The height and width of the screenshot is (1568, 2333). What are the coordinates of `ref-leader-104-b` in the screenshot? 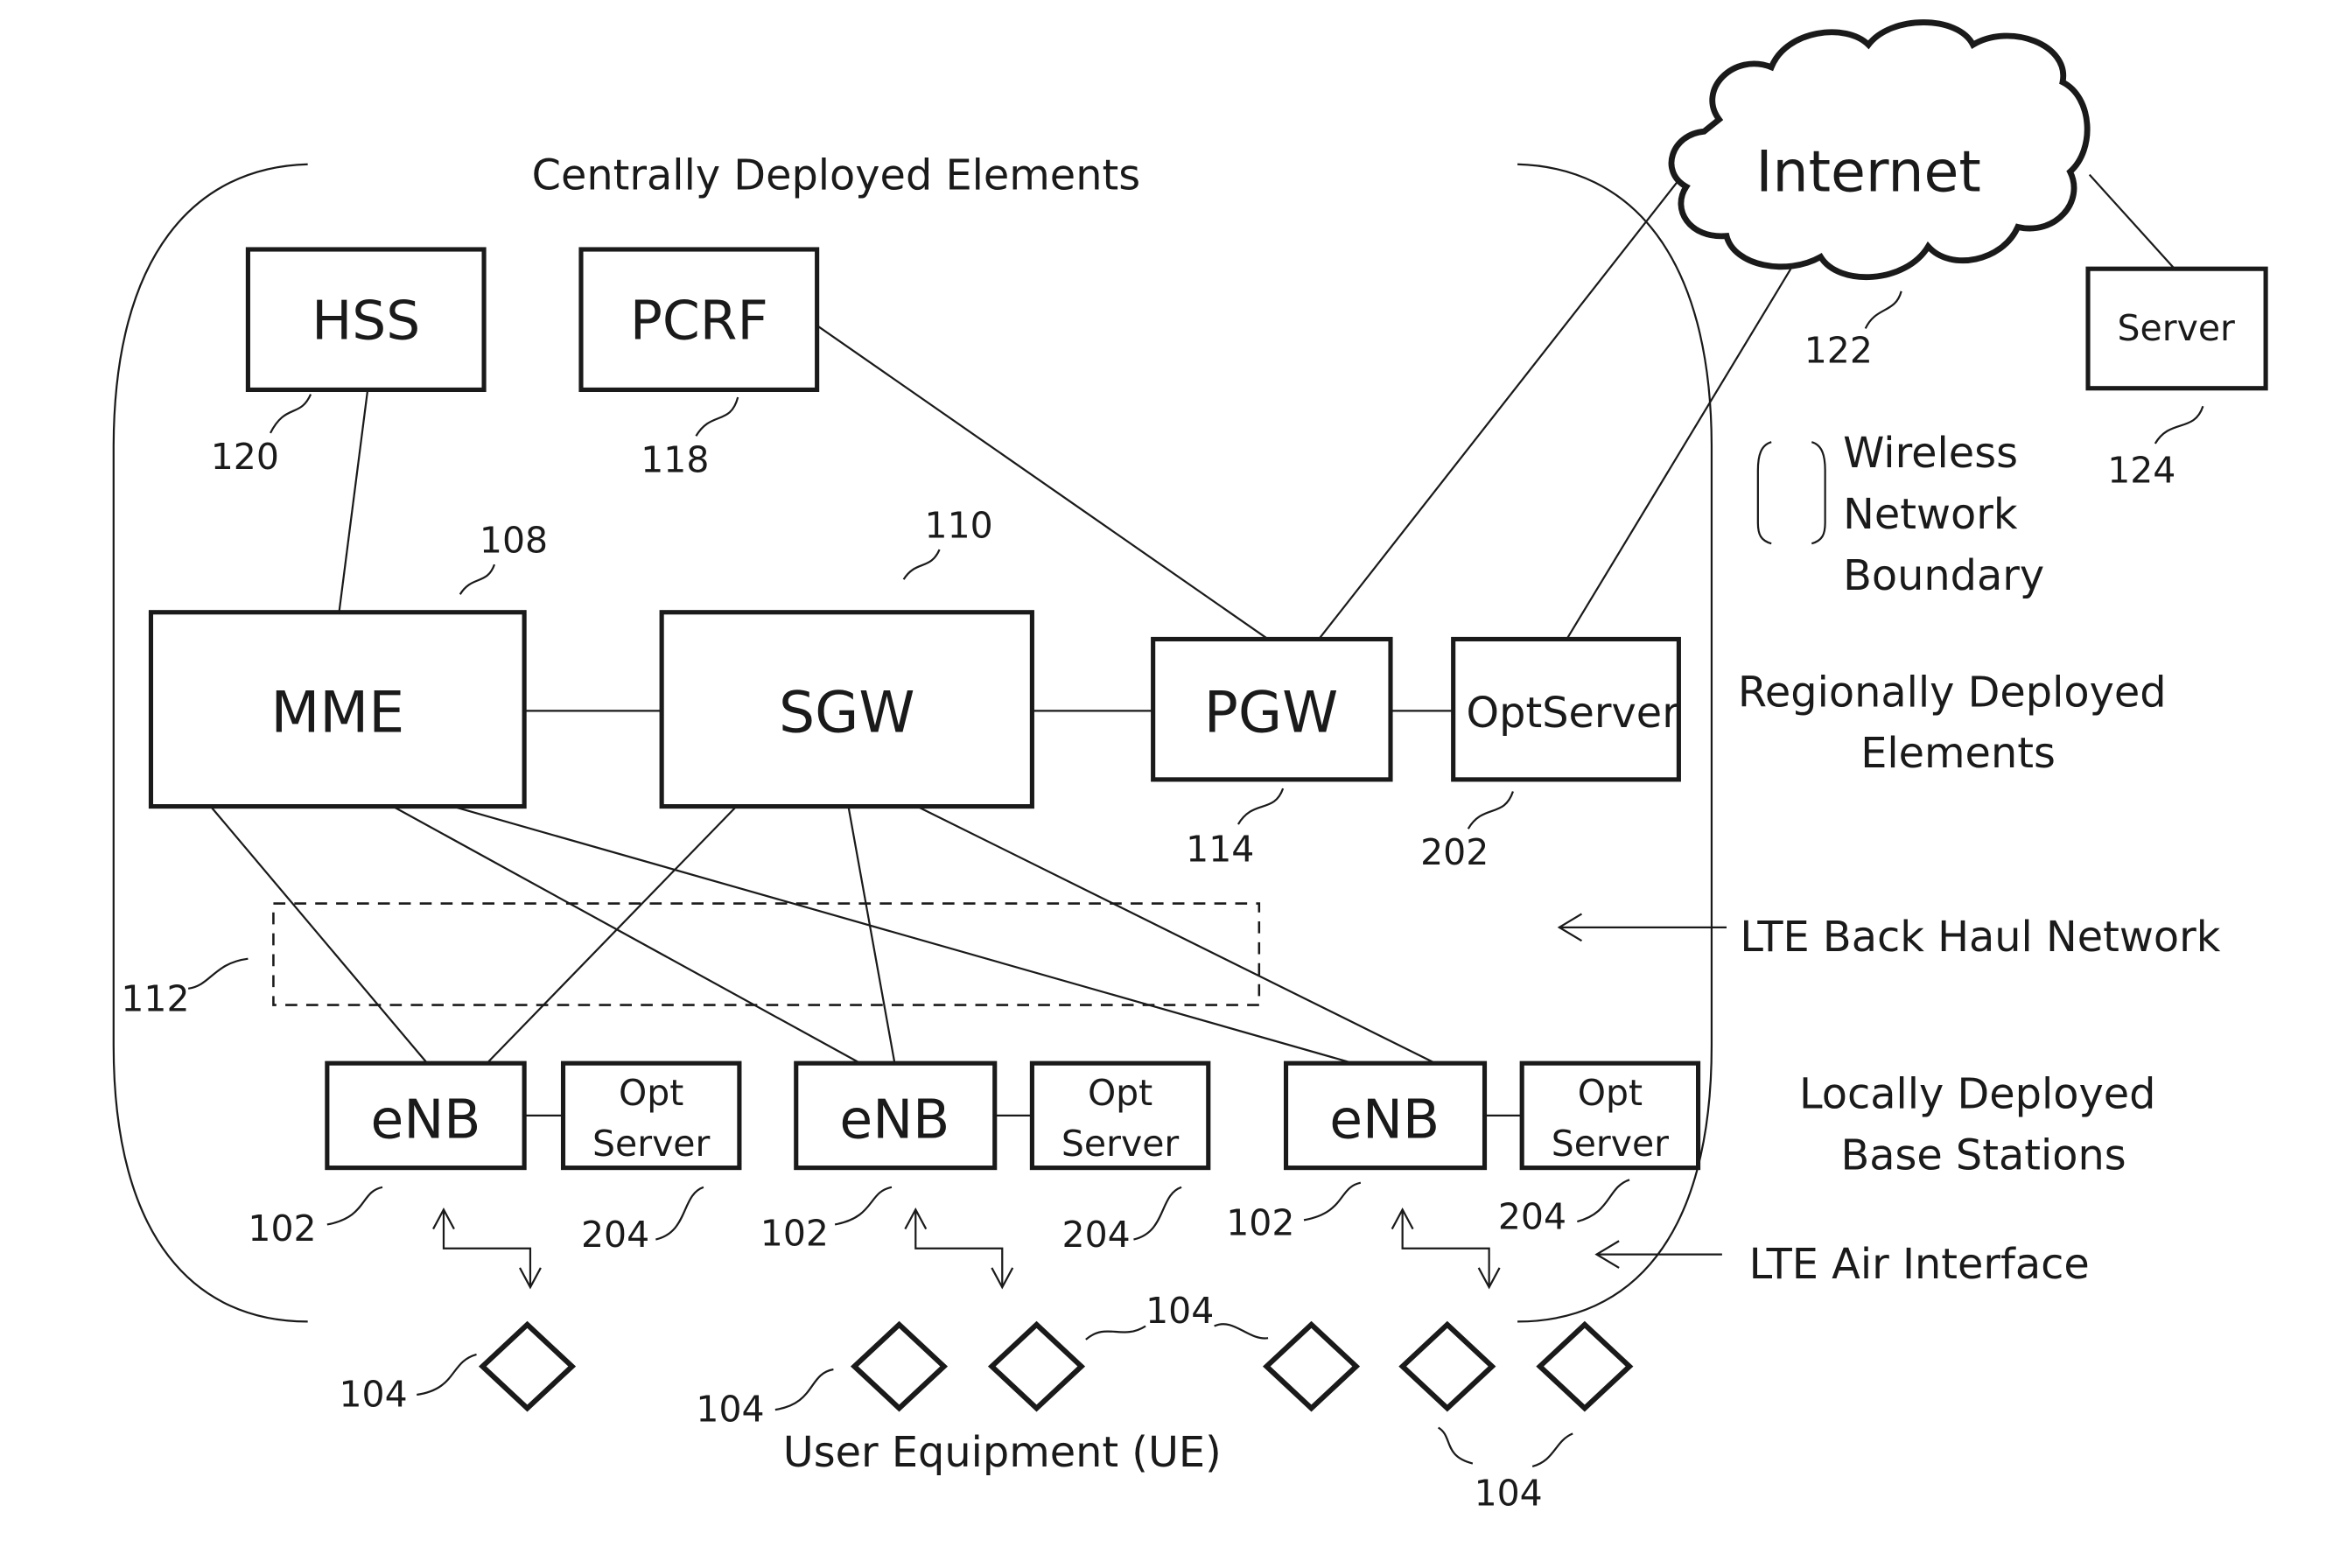 It's located at (804, 1389).